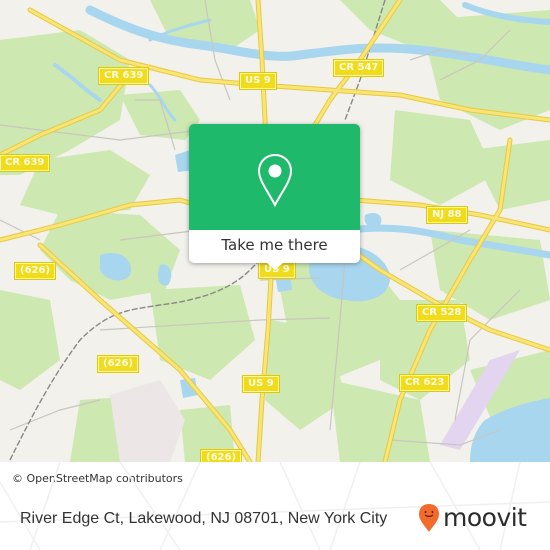 The image size is (550, 550). I want to click on location-popup: Take me there, so click(274, 197).